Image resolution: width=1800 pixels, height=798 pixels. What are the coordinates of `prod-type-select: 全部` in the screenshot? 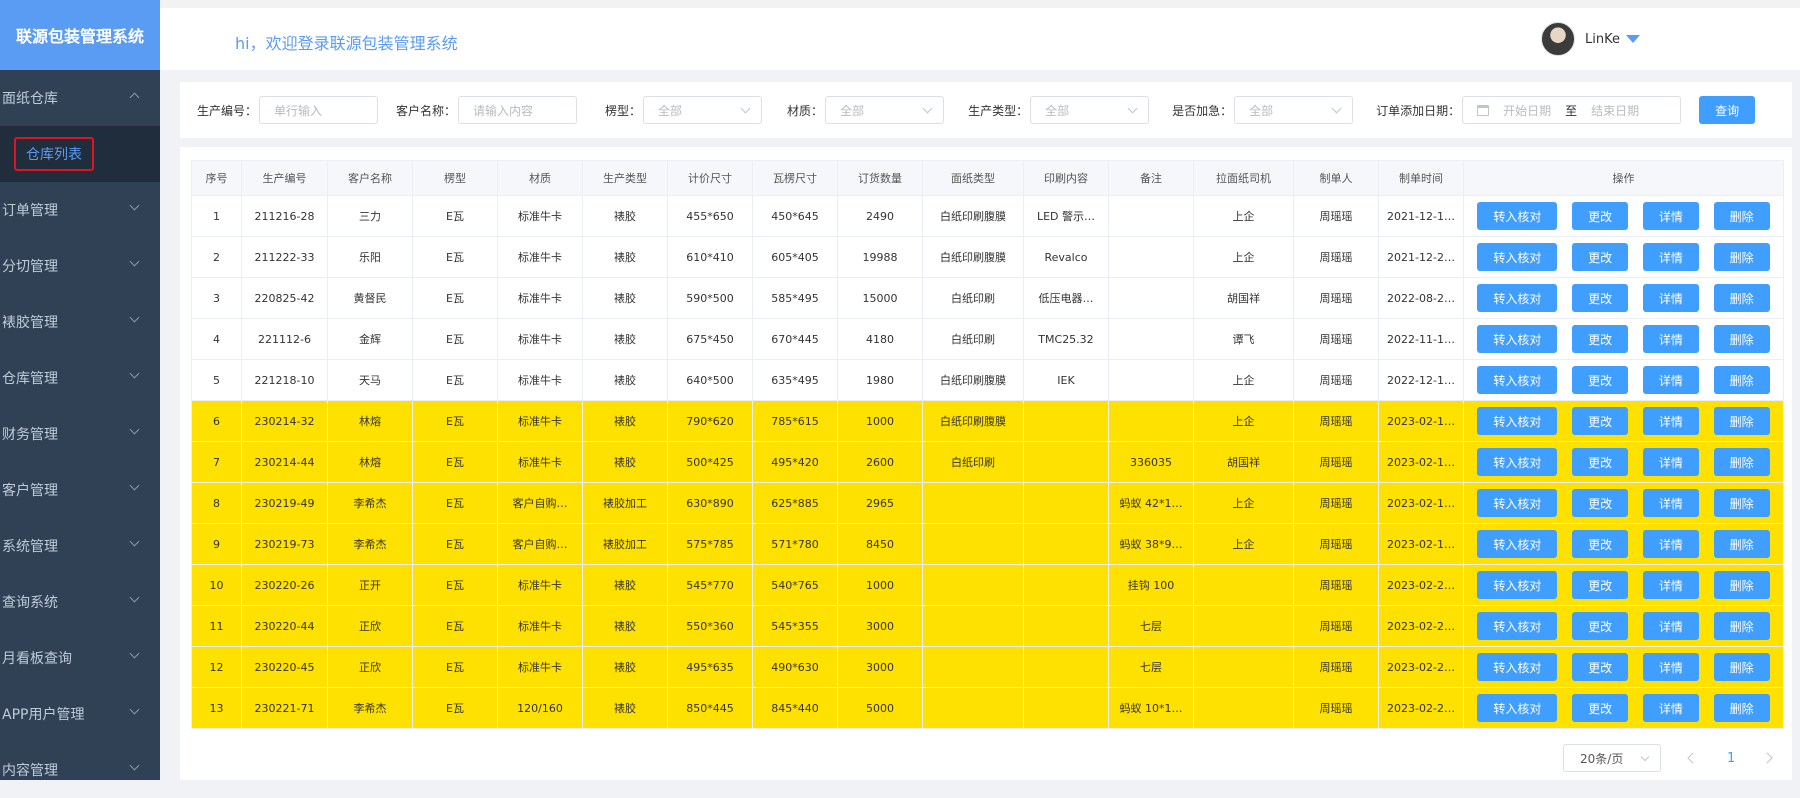 It's located at (1090, 110).